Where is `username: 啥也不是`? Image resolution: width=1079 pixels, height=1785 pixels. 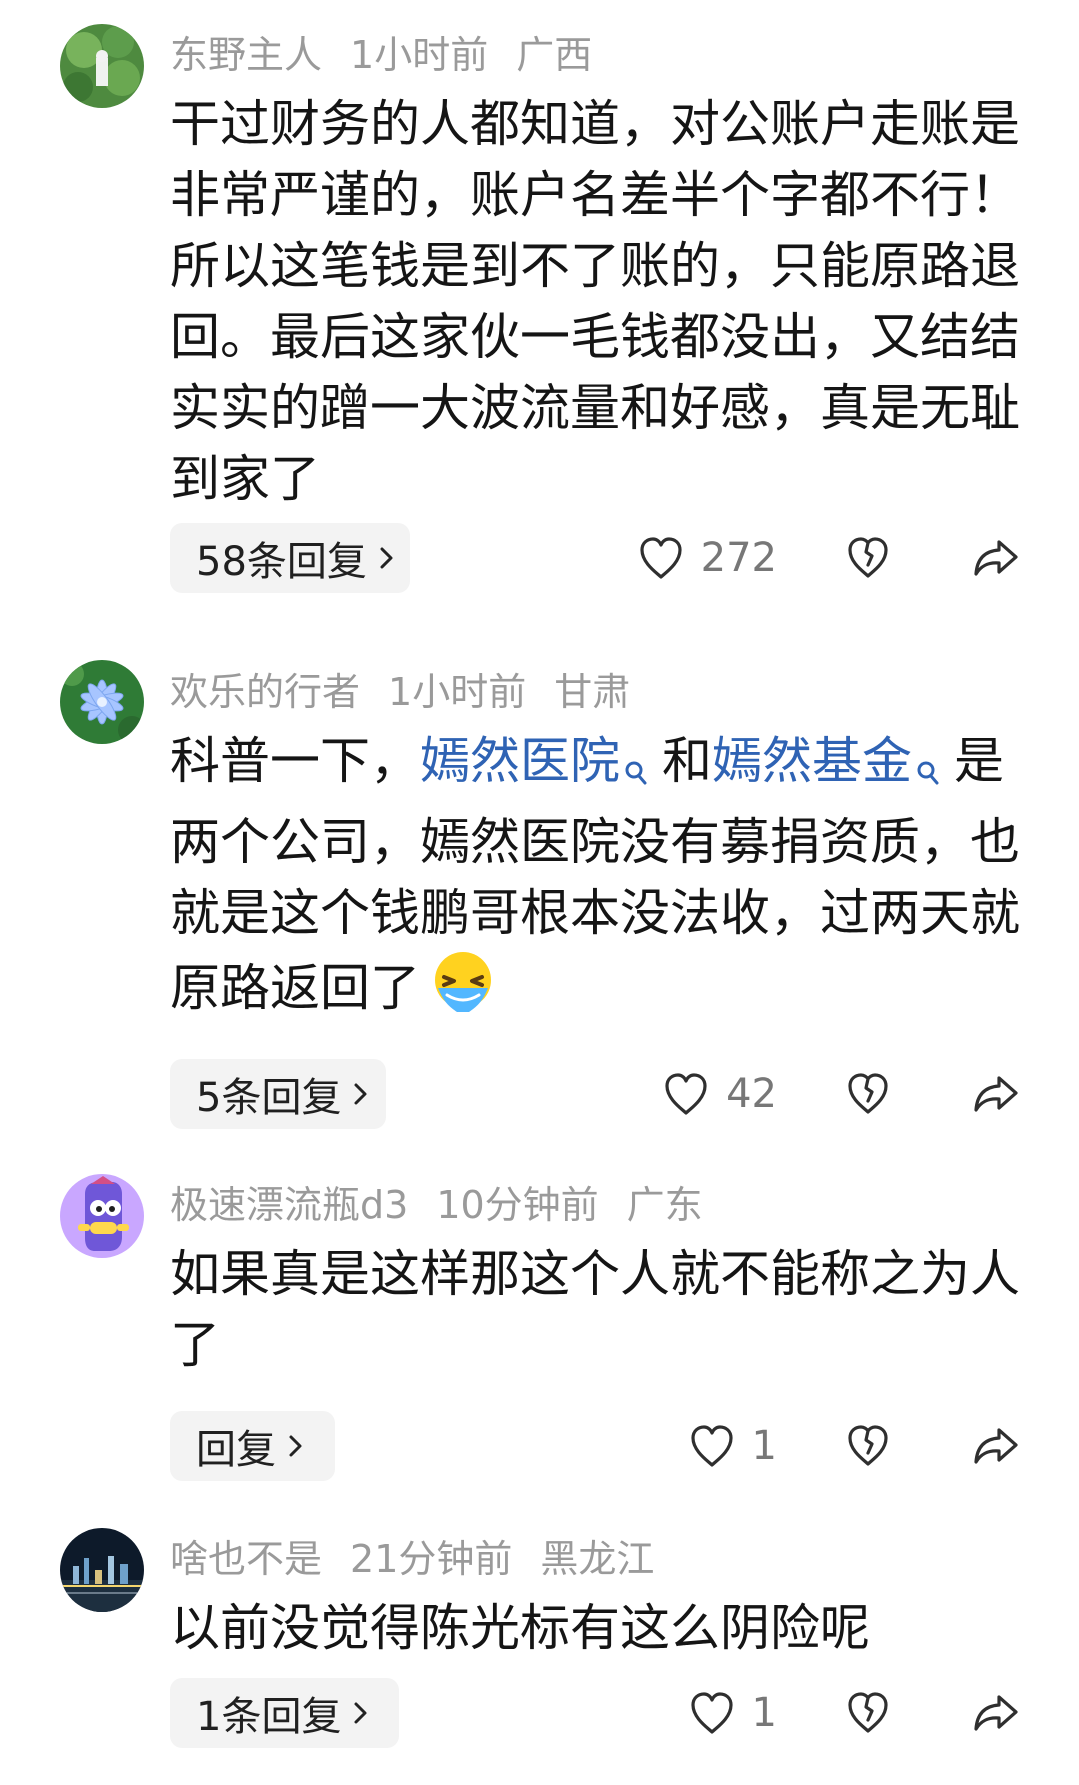 username: 啥也不是 is located at coordinates (246, 1555).